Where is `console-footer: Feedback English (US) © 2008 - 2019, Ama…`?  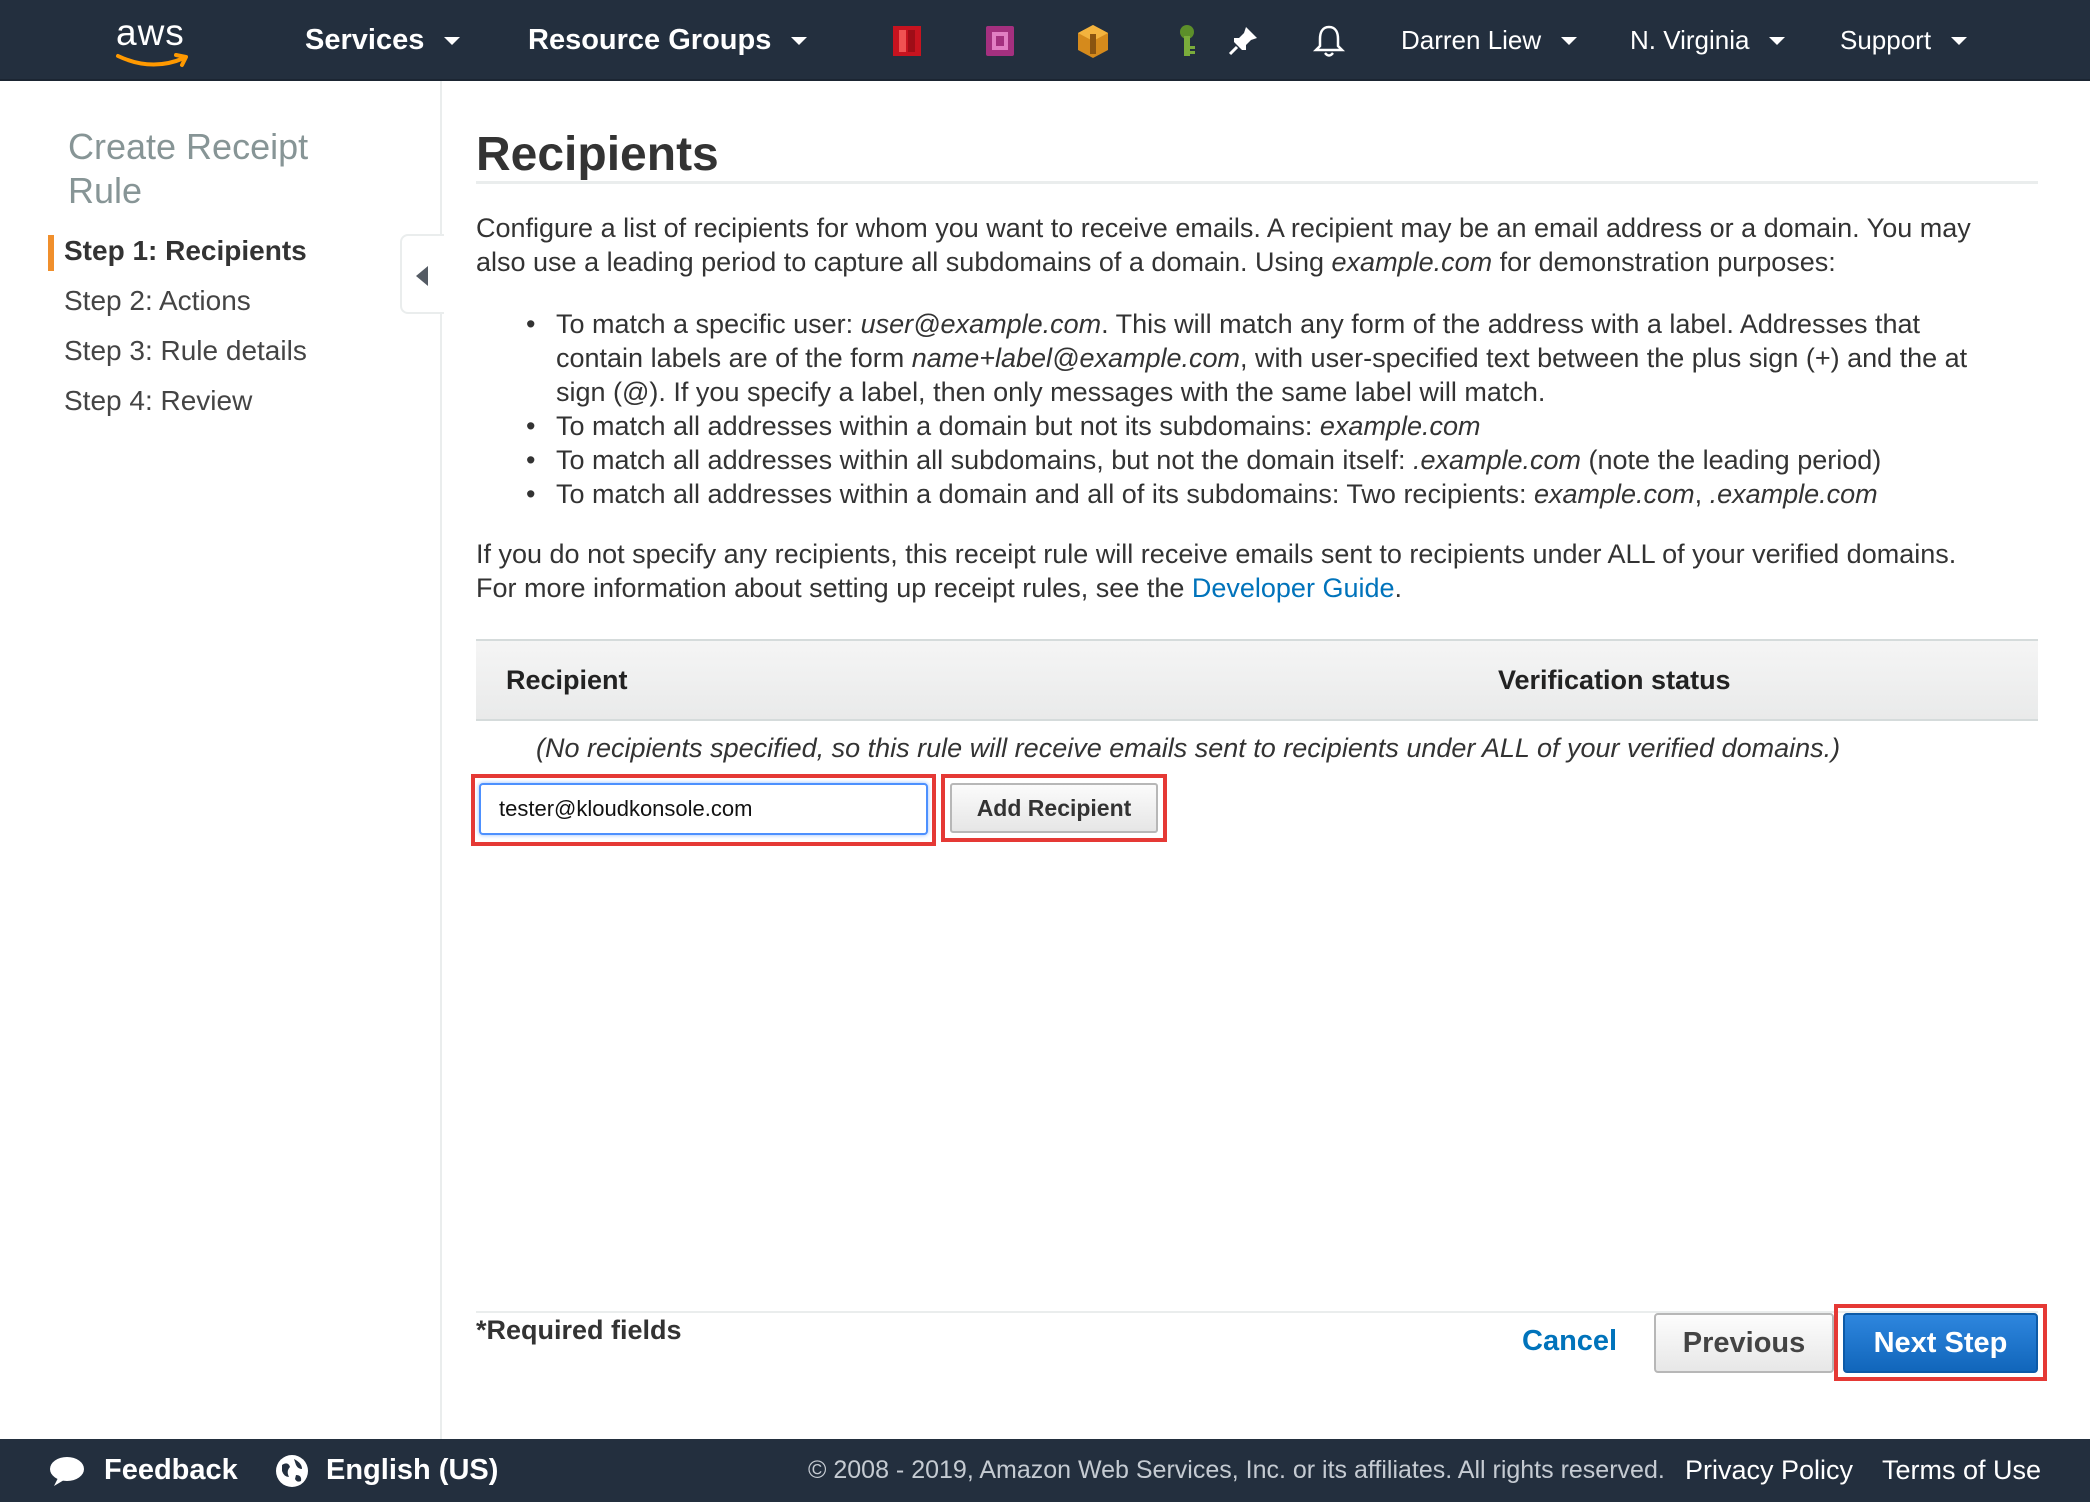
console-footer: Feedback English (US) © 2008 - 2019, Ama… is located at coordinates (1045, 1470).